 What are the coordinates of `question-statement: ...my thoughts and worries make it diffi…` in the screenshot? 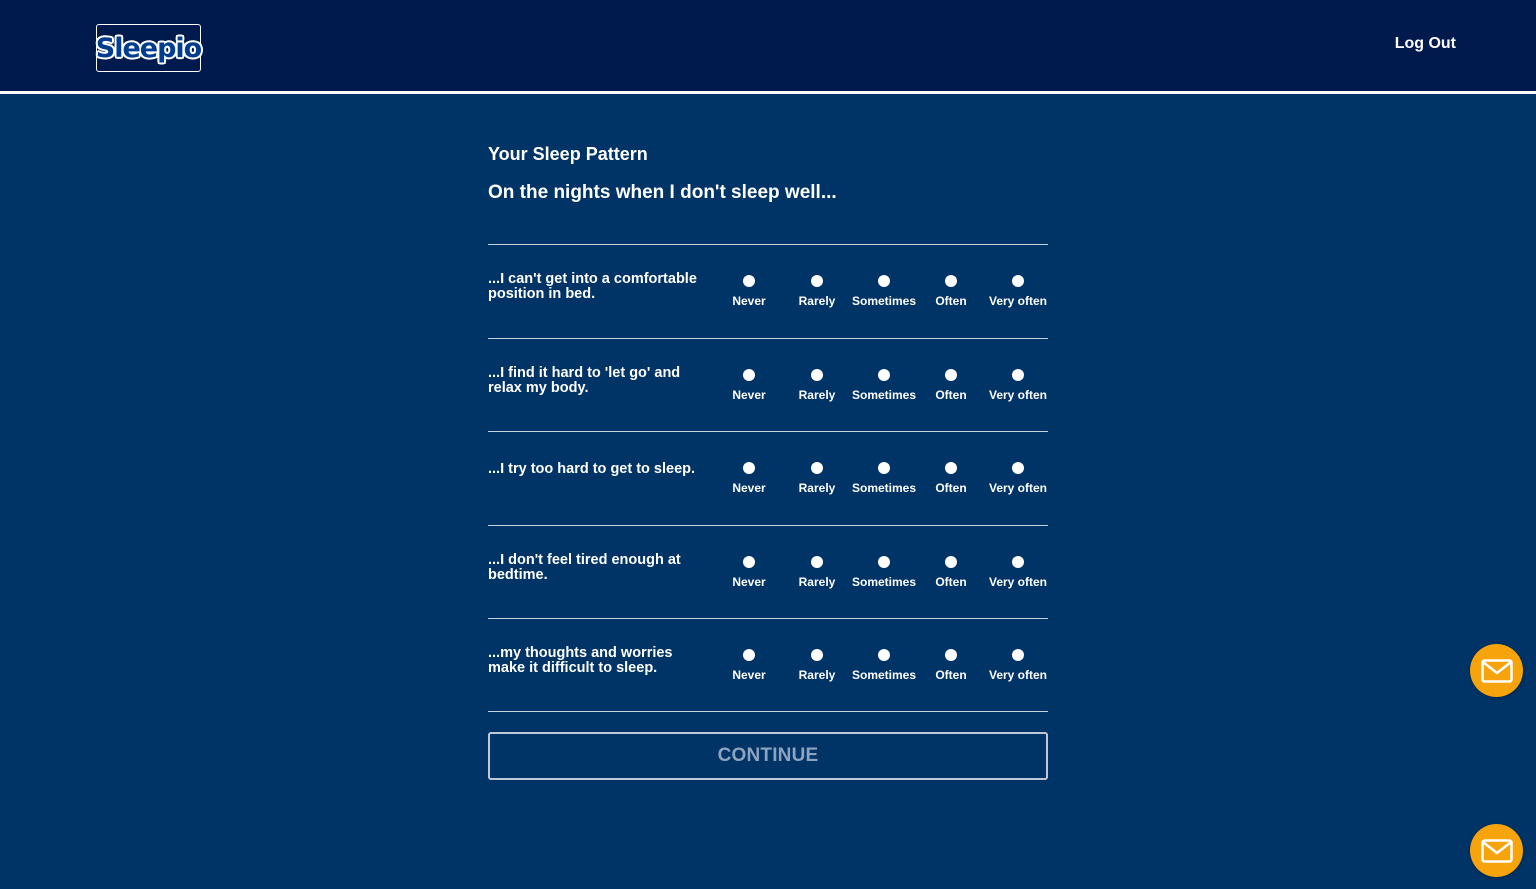 It's located at (580, 660).